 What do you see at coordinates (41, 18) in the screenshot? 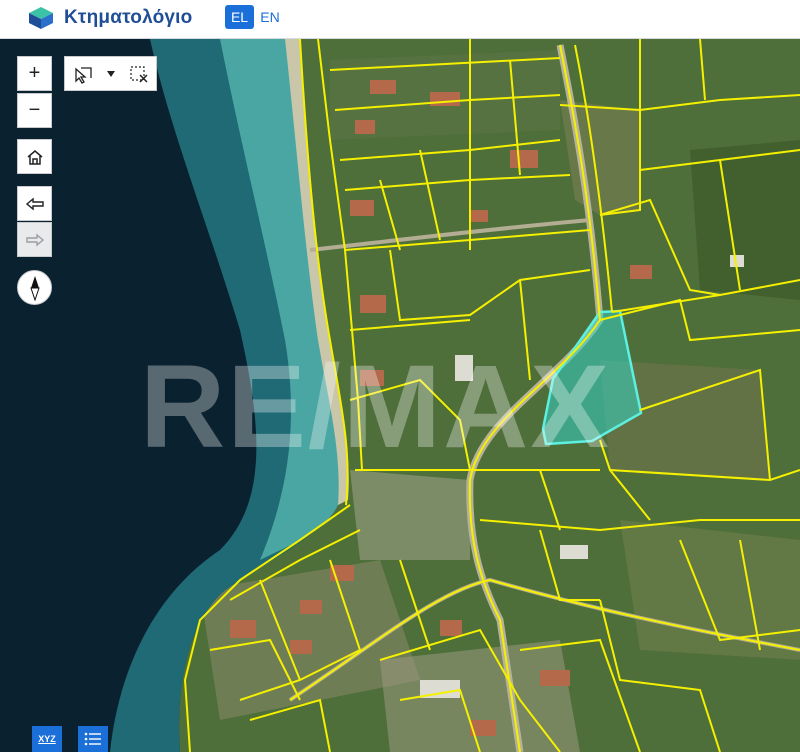
I see `cadastre-logo-icon` at bounding box center [41, 18].